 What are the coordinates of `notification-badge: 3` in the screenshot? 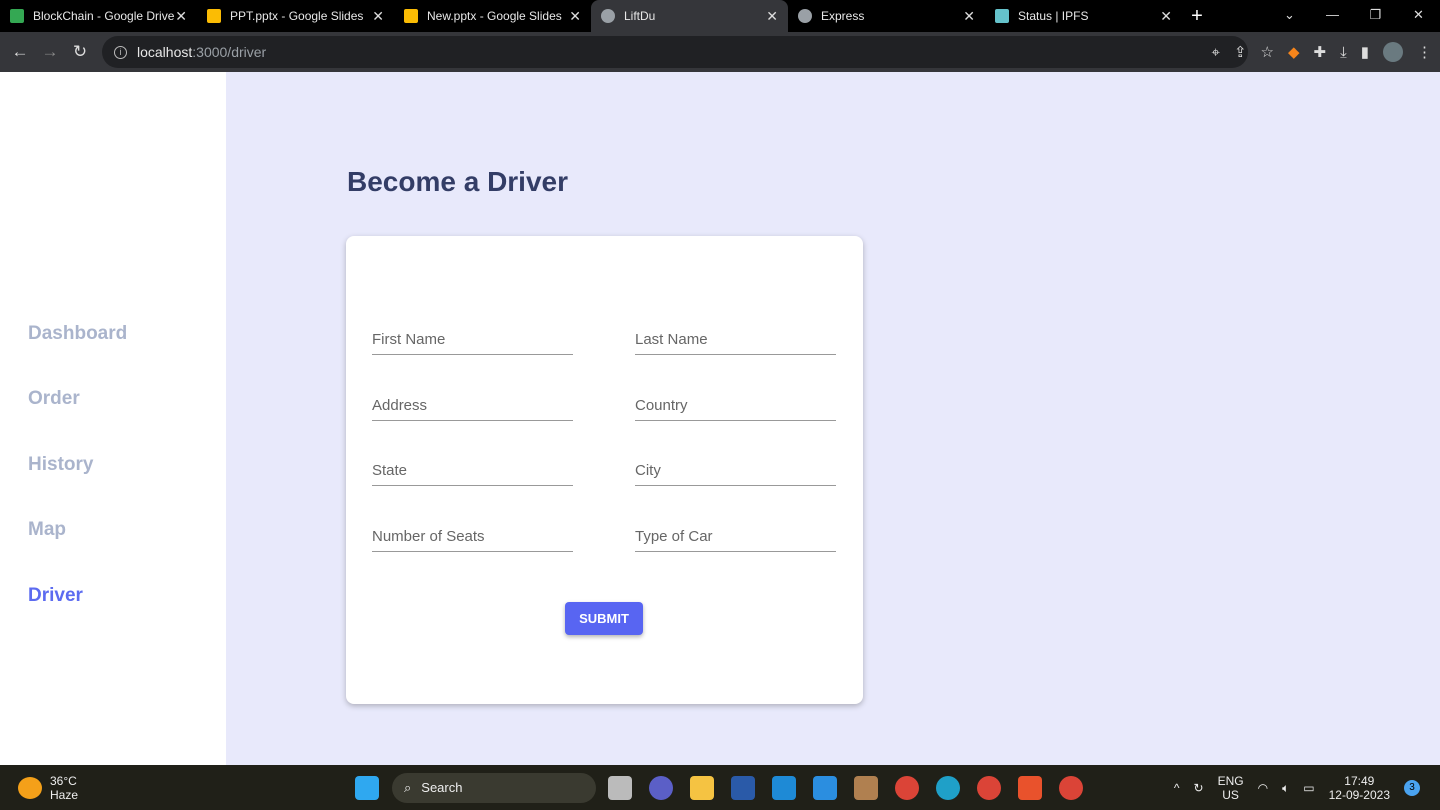 It's located at (1412, 787).